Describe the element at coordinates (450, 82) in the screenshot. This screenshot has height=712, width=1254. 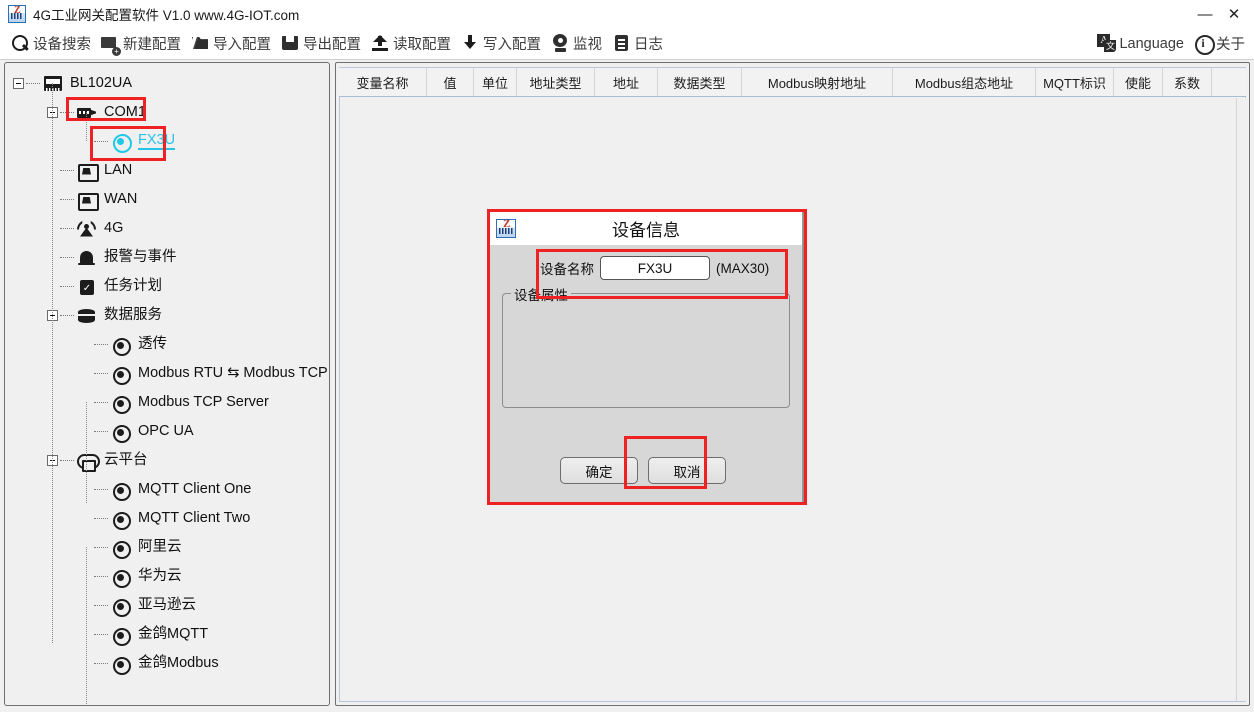
I see `table-column-header: 值` at that location.